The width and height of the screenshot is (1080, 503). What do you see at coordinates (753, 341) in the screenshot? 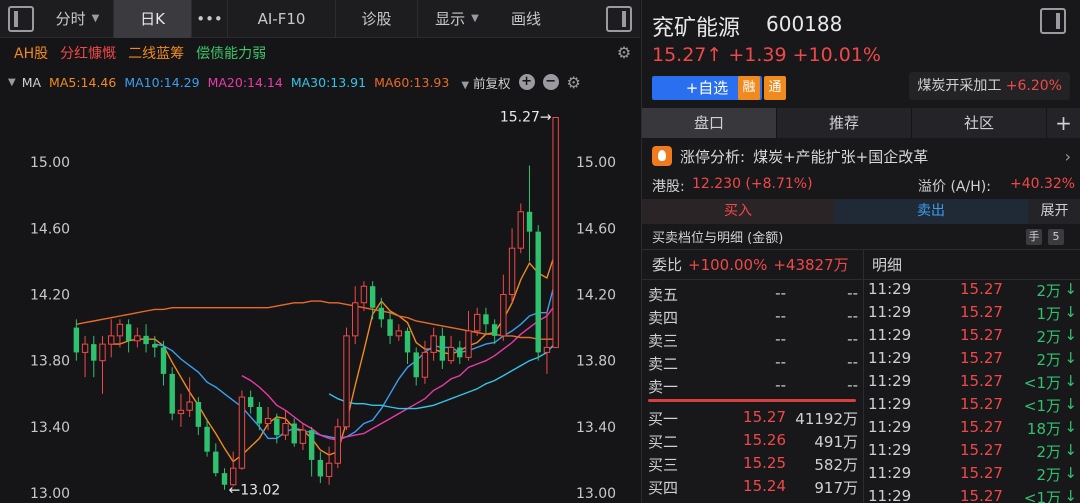
I see `ask-row: 卖三 -- --` at bounding box center [753, 341].